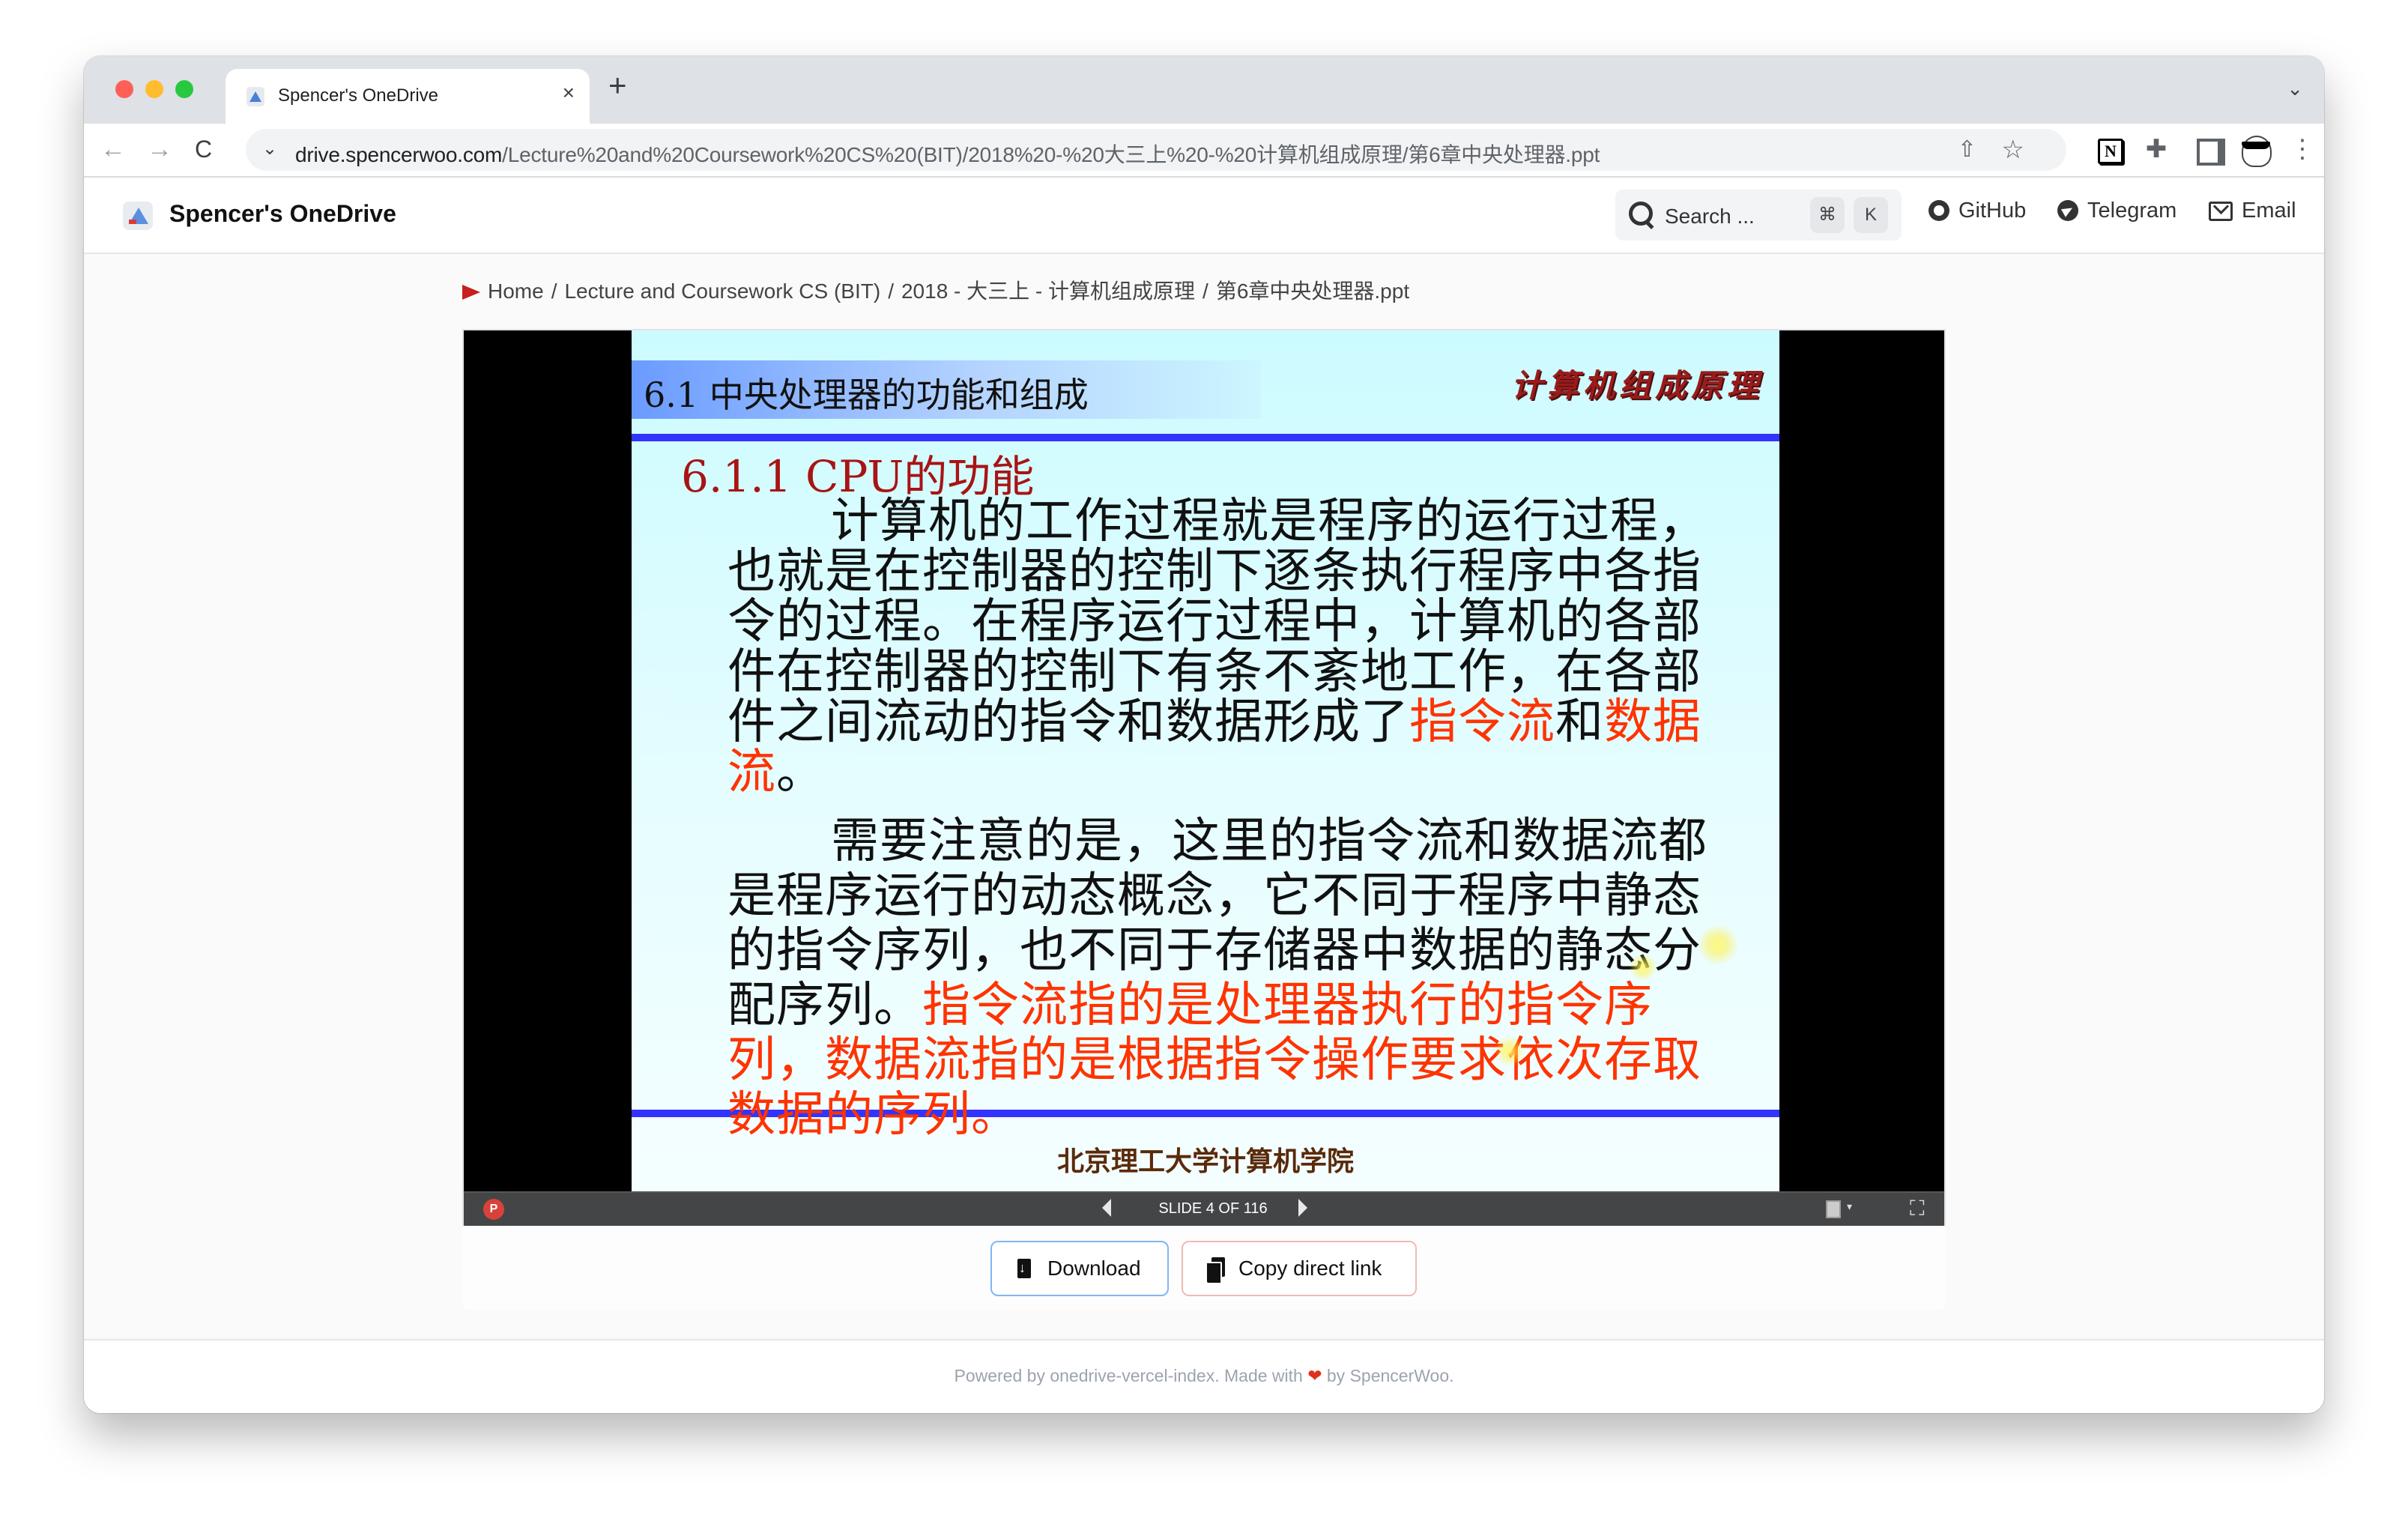 Image resolution: width=2408 pixels, height=1524 pixels. I want to click on maximize-window-button, so click(184, 89).